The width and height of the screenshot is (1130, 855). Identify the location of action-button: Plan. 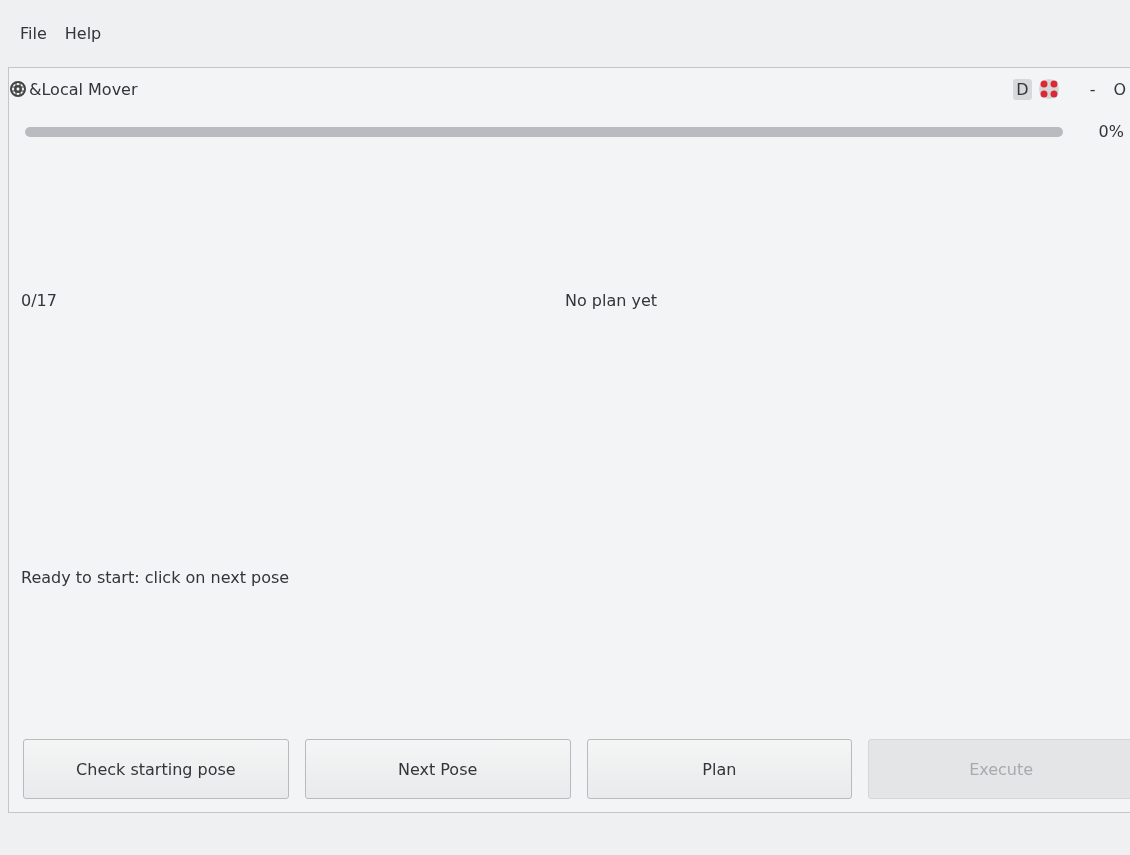
(719, 769).